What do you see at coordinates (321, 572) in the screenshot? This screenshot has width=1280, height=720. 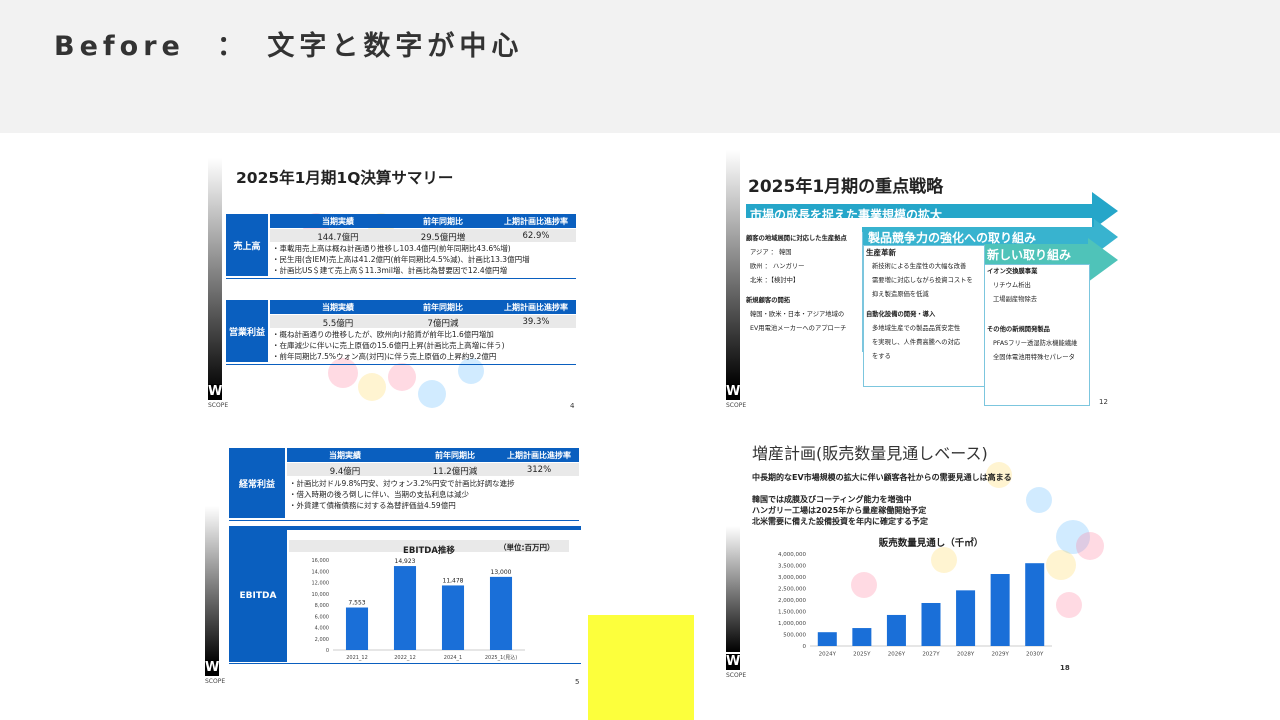 I see `y-tick-label: 14,000` at bounding box center [321, 572].